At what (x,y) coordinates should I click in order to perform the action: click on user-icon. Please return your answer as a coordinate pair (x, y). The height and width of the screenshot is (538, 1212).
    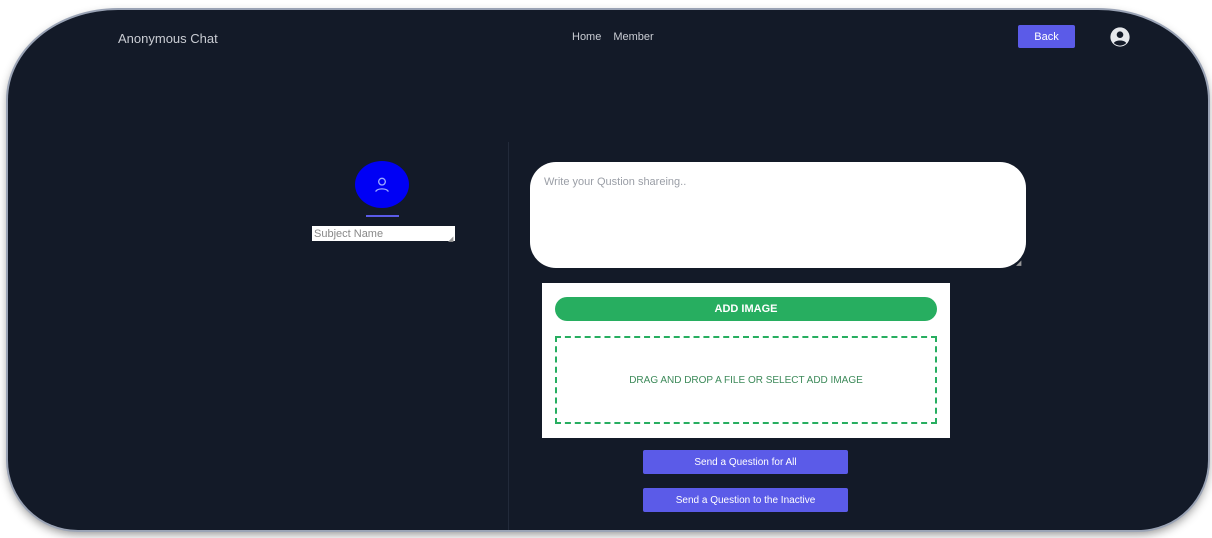
    Looking at the image, I should click on (382, 184).